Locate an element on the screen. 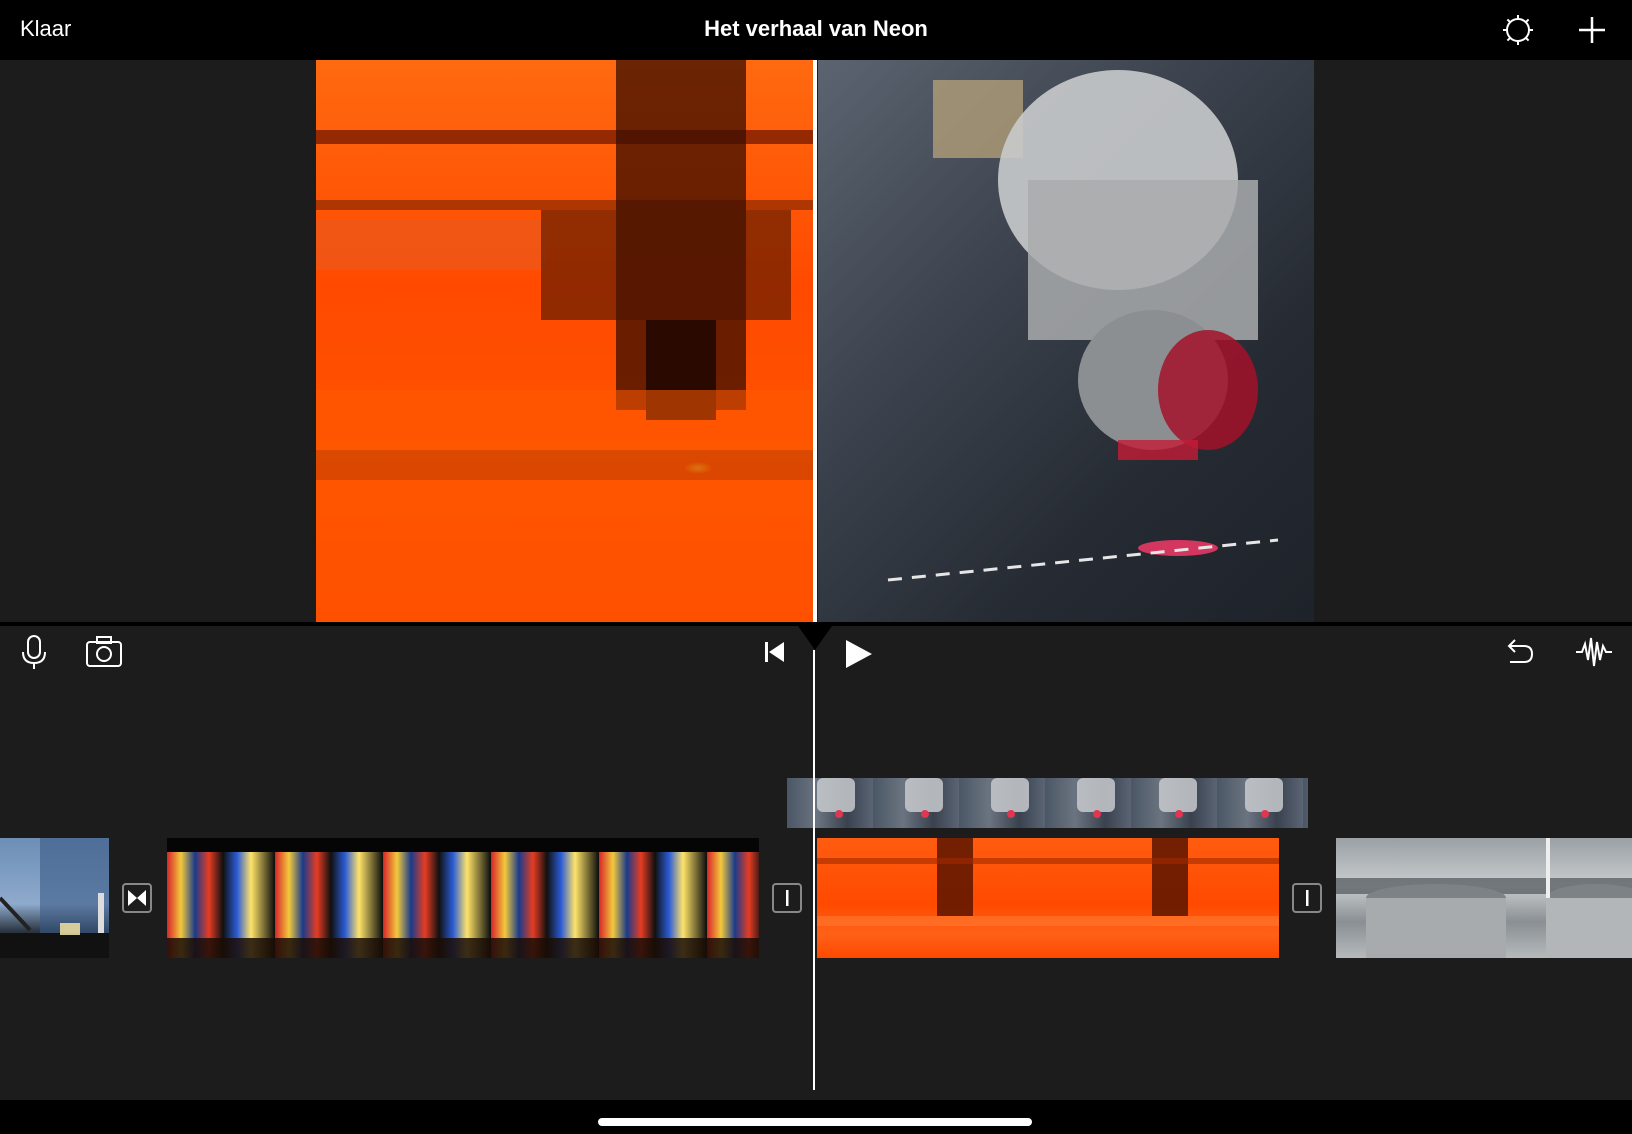 The height and width of the screenshot is (1134, 1632). gear-icon is located at coordinates (1518, 30).